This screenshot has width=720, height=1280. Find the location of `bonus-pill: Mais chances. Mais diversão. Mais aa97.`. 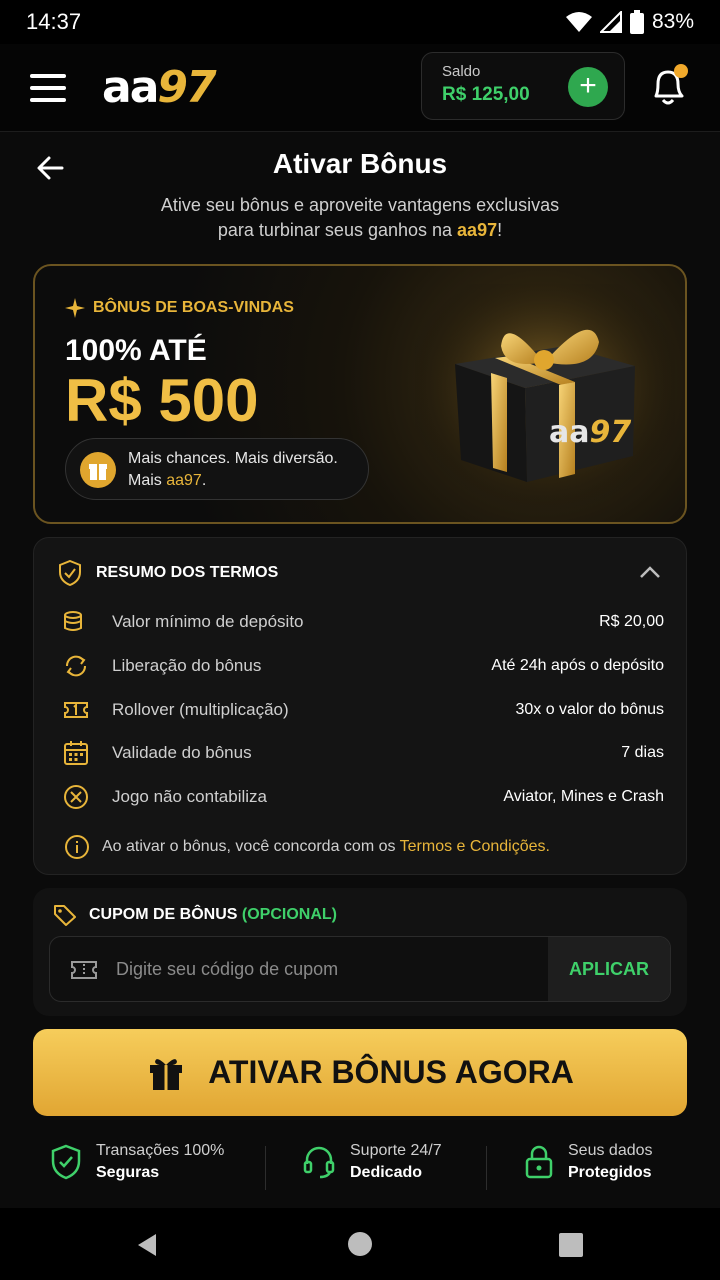

bonus-pill: Mais chances. Mais diversão. Mais aa97. is located at coordinates (217, 469).